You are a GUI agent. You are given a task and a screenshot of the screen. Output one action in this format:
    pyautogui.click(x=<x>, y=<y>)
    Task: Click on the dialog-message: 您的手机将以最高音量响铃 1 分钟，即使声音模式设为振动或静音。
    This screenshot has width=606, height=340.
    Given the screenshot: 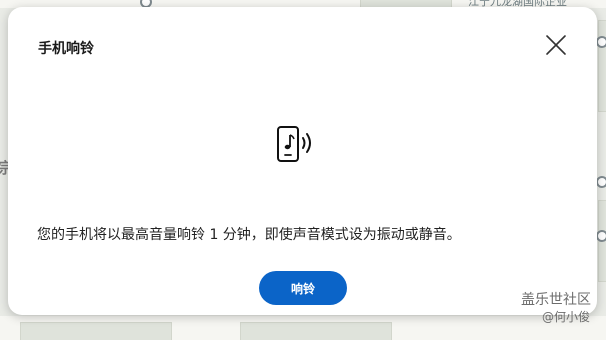 What is the action you would take?
    pyautogui.click(x=249, y=235)
    